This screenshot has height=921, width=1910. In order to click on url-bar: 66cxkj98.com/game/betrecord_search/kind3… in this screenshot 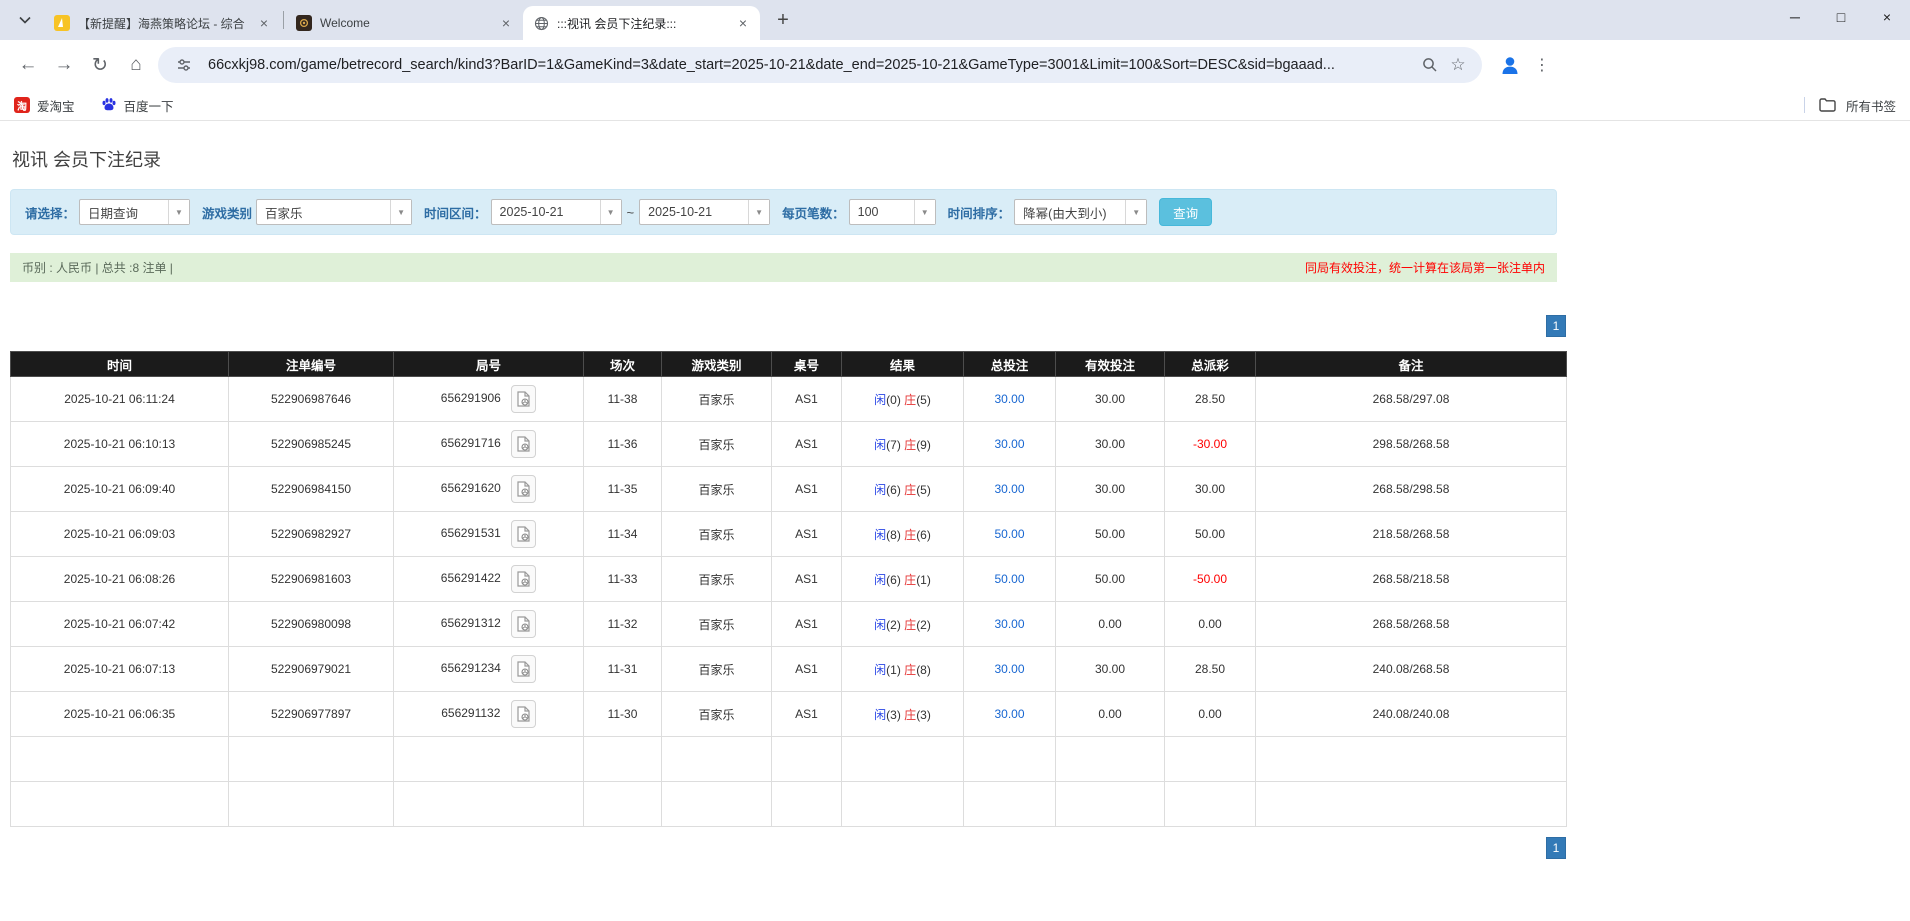, I will do `click(820, 65)`.